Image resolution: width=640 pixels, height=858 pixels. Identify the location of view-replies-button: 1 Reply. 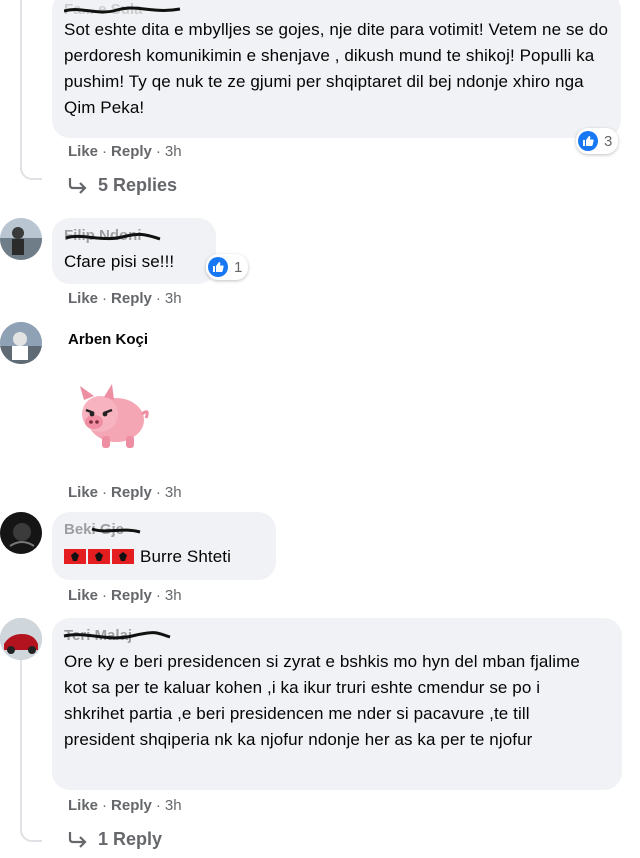
(115, 839).